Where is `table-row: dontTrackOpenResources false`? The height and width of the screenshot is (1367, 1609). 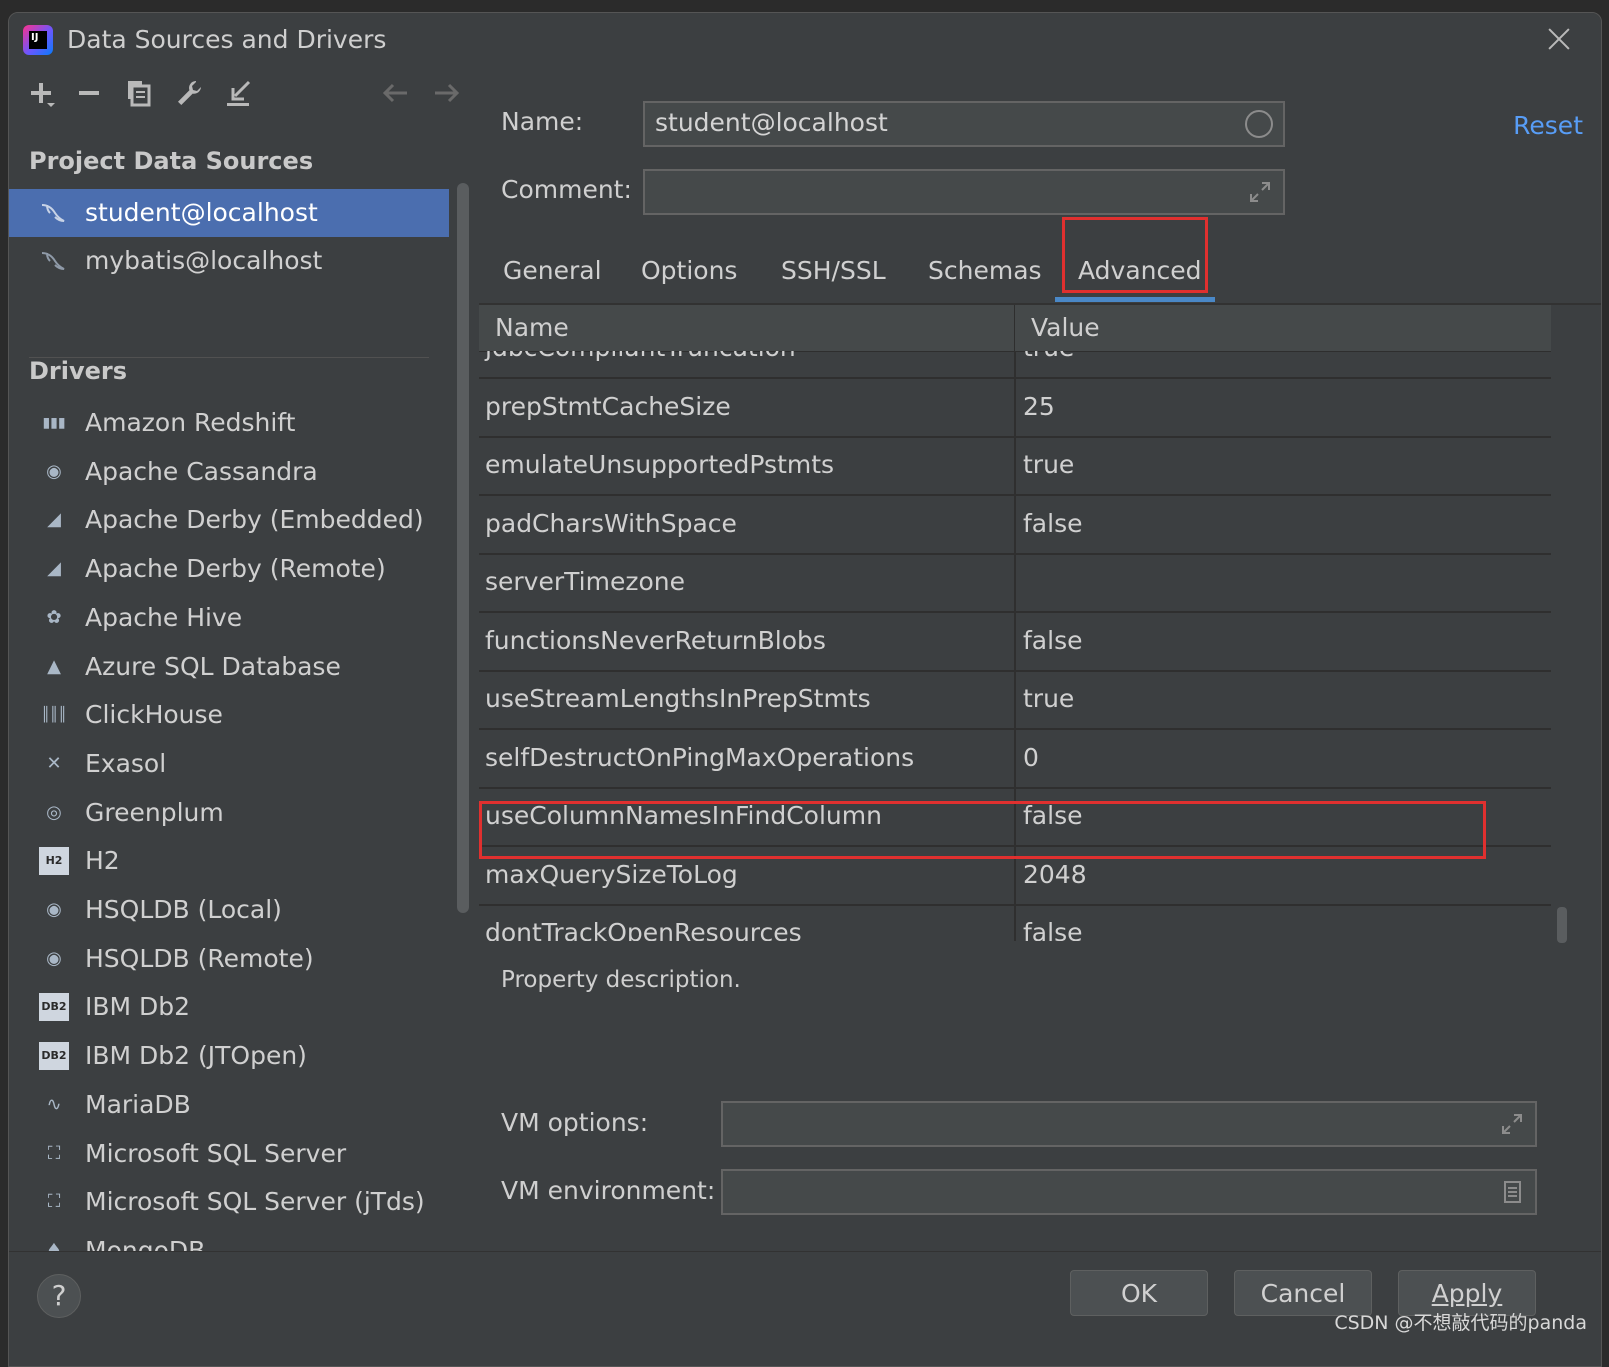
table-row: dontTrackOpenResources false is located at coordinates (1015, 922).